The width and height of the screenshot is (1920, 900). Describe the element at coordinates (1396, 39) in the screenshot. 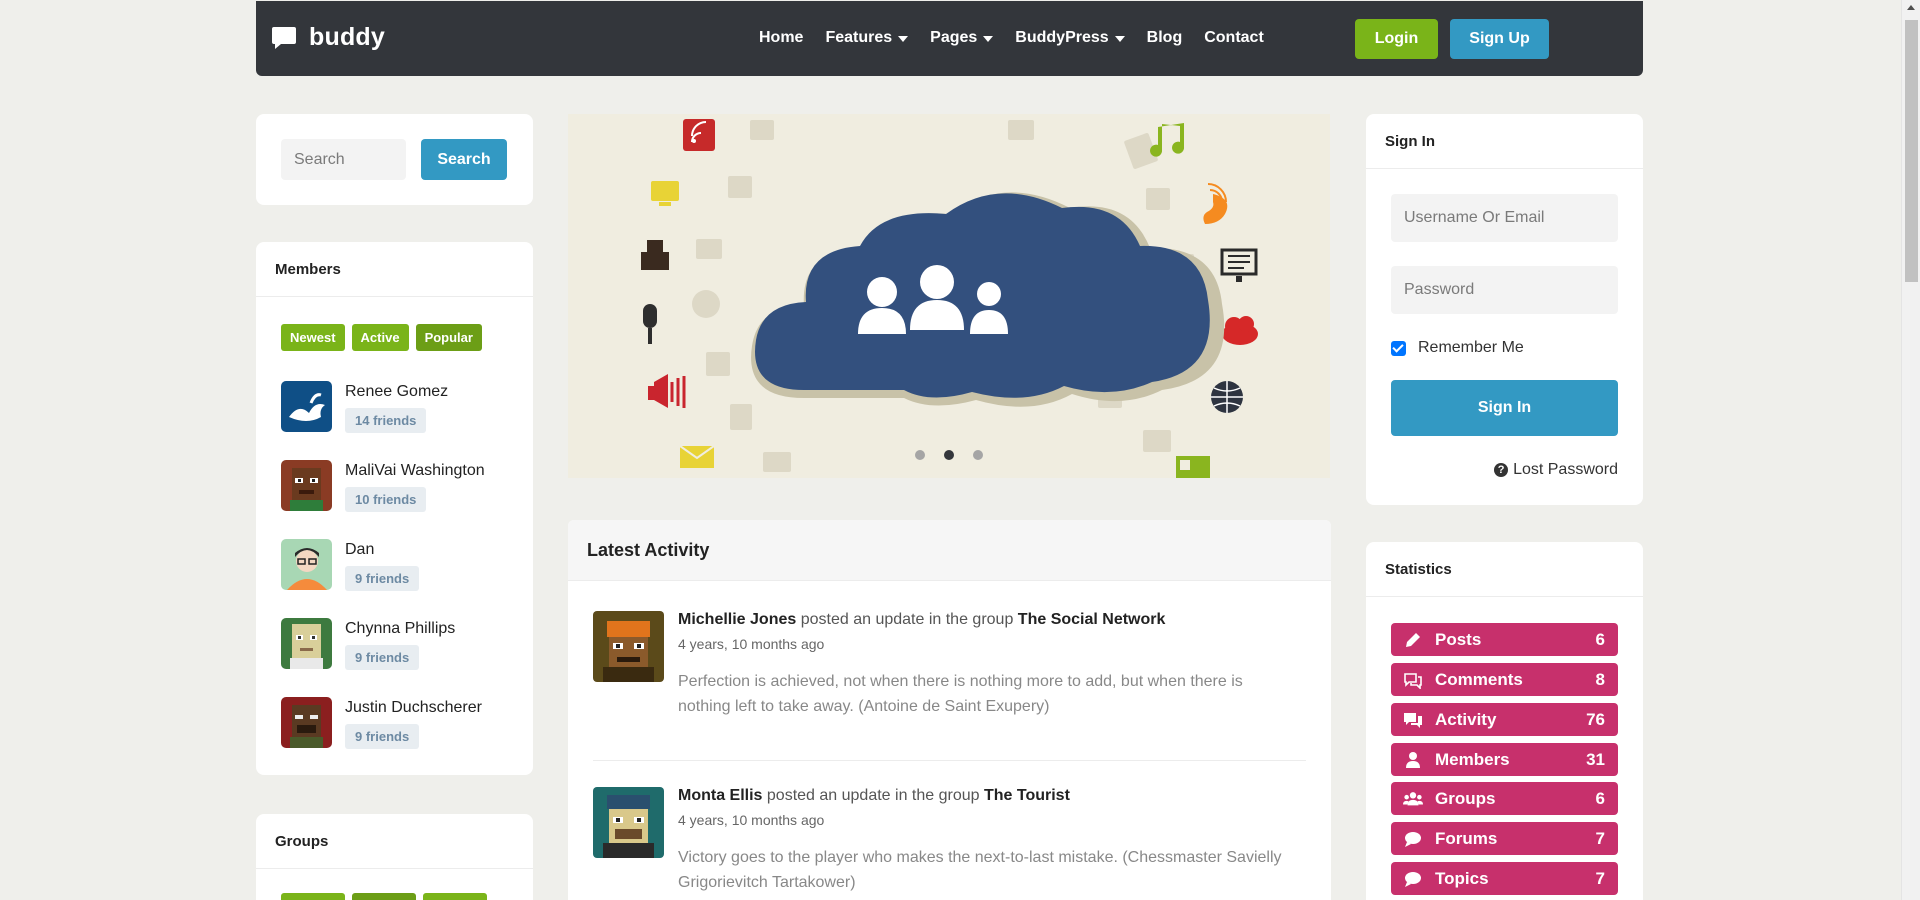

I see `login-button: Login` at that location.